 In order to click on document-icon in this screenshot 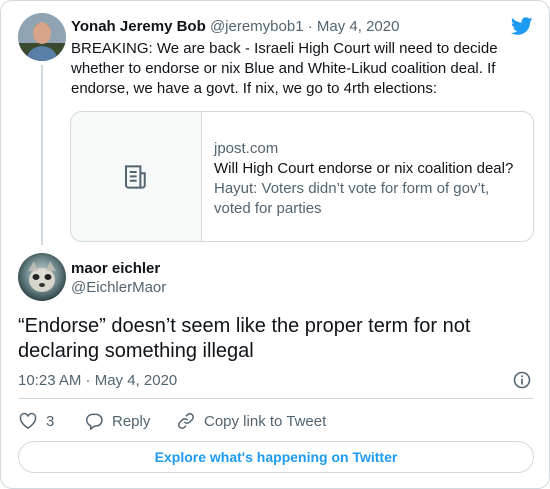, I will do `click(135, 176)`.